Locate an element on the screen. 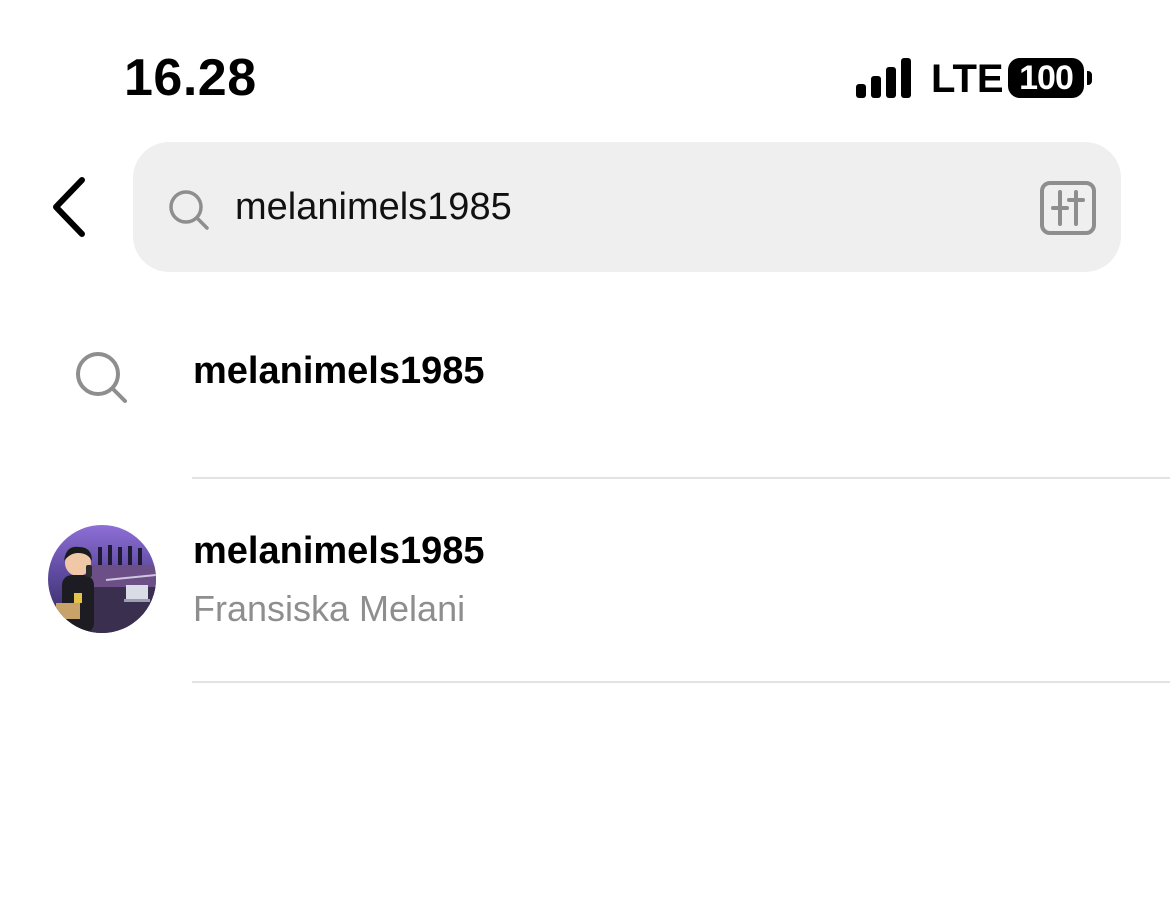  battery-tip is located at coordinates (1089, 78).